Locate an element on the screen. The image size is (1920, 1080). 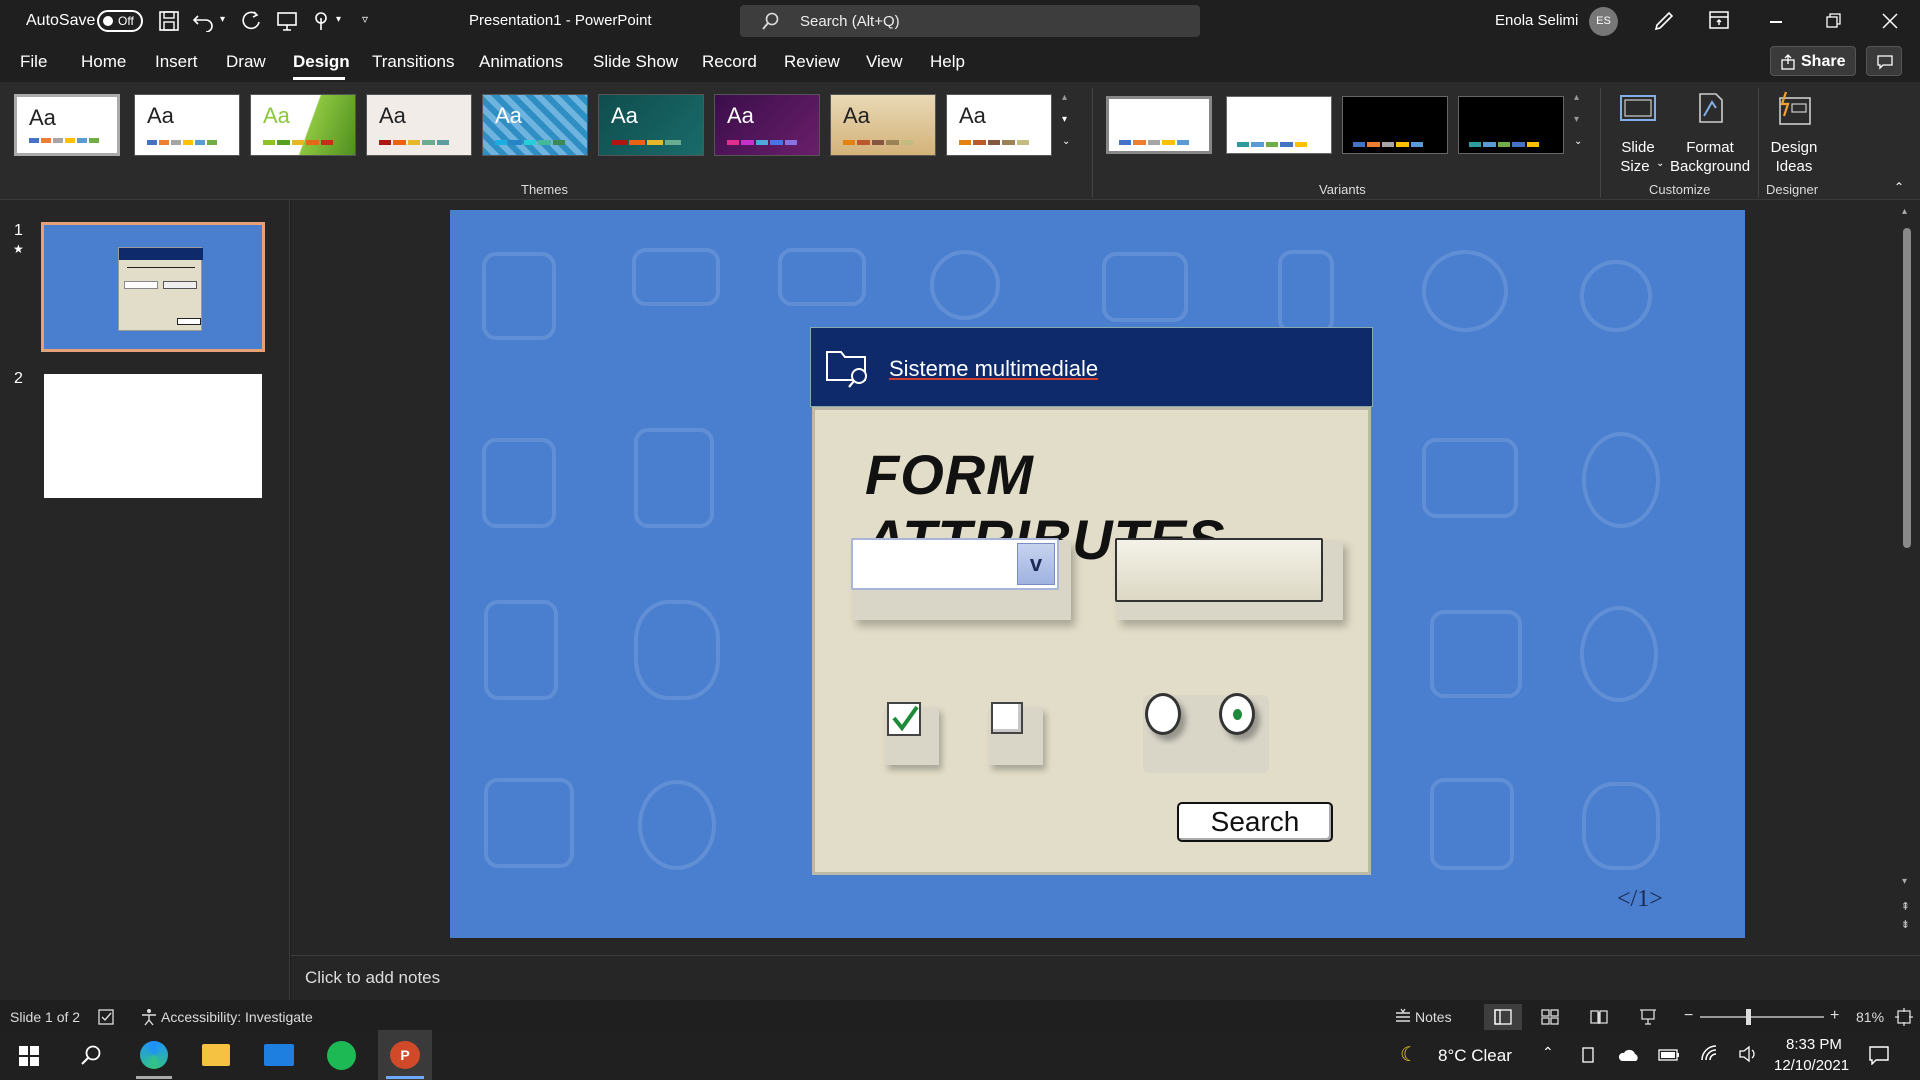
tab-review: Review is located at coordinates (812, 62).